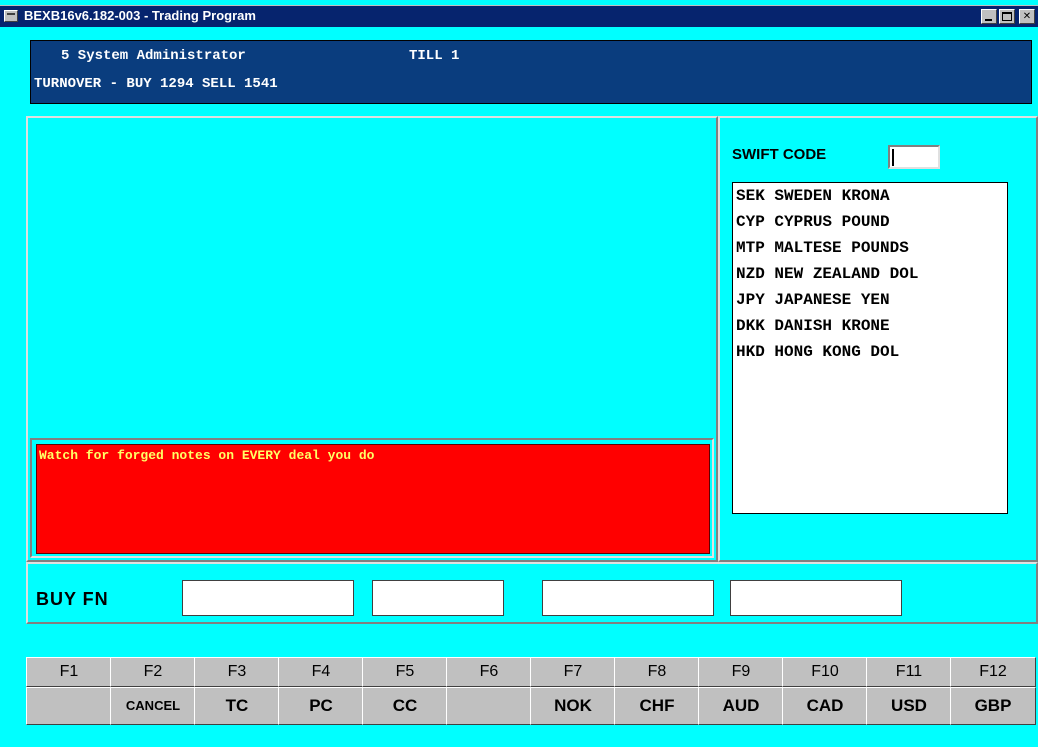 Image resolution: width=1038 pixels, height=747 pixels. I want to click on close-button: ✕, so click(1027, 16).